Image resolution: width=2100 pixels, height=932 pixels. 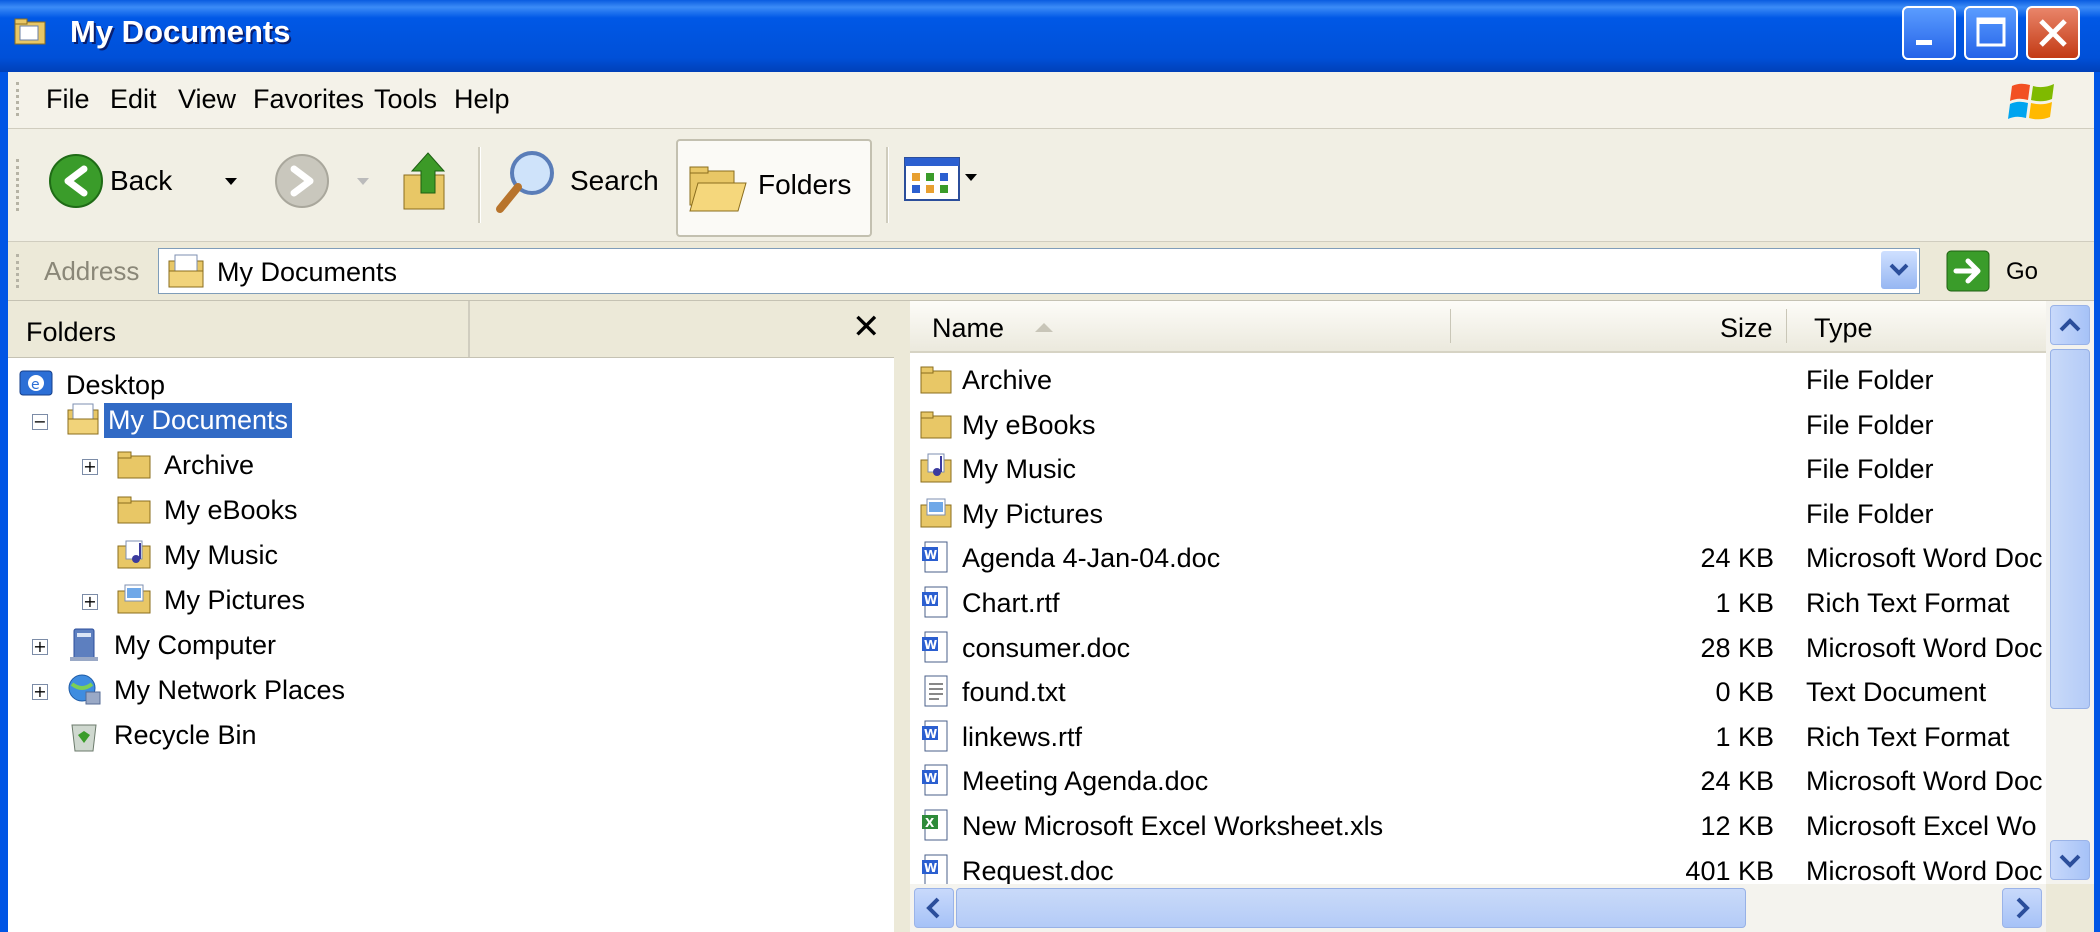 I want to click on tree-item-my-music: My Music, so click(x=199, y=555).